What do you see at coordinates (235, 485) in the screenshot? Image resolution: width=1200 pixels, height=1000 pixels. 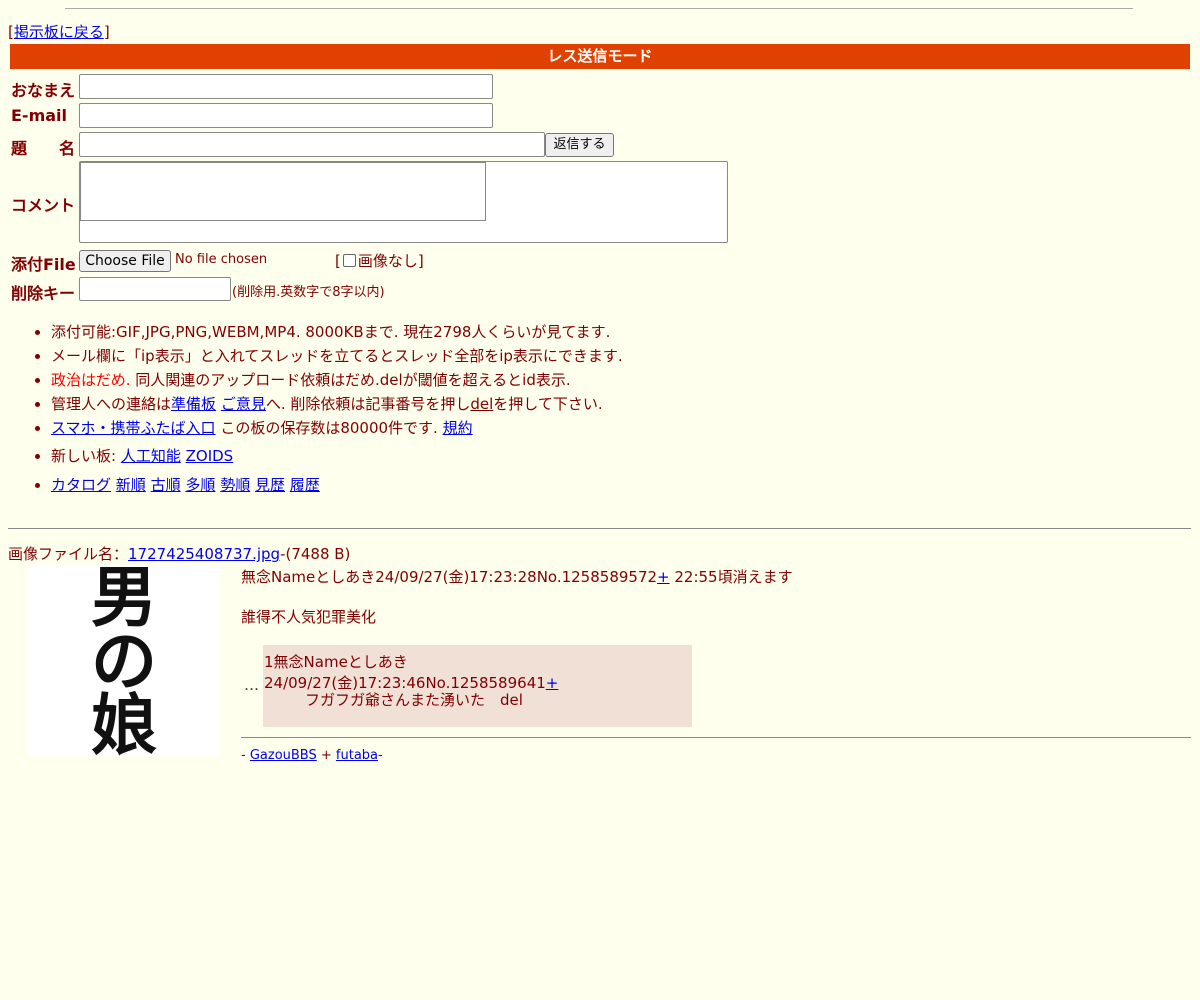 I see `sort-momentum-link: 勢順` at bounding box center [235, 485].